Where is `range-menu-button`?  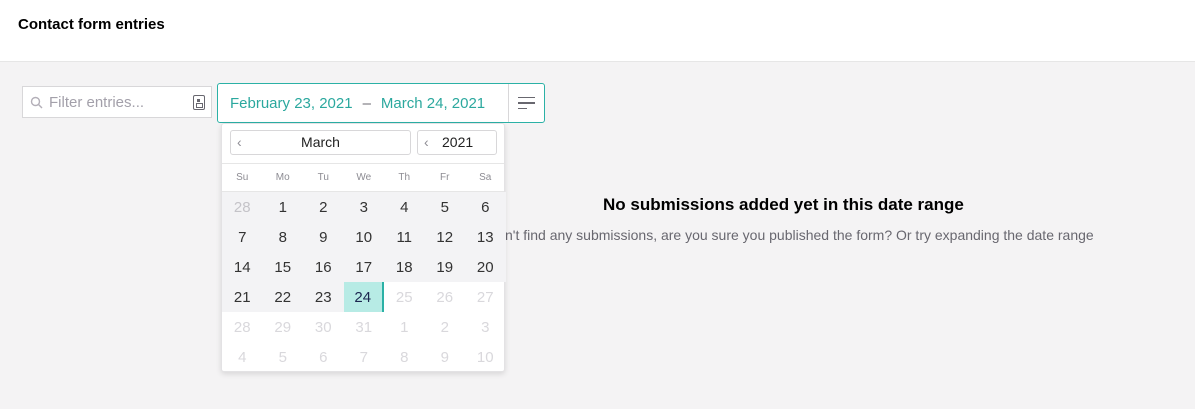
range-menu-button is located at coordinates (526, 103).